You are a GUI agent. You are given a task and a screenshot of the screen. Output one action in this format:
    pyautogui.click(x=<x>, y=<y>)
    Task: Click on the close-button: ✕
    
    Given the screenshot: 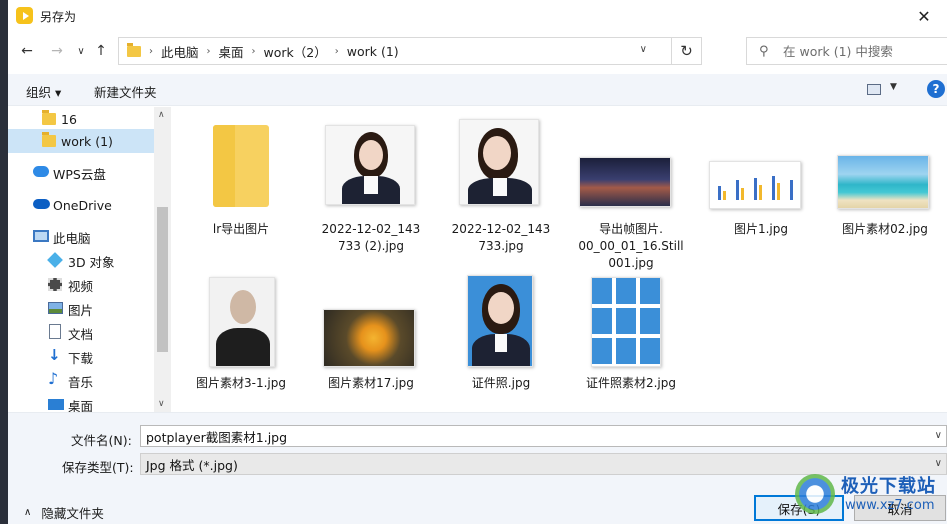 What is the action you would take?
    pyautogui.click(x=924, y=16)
    